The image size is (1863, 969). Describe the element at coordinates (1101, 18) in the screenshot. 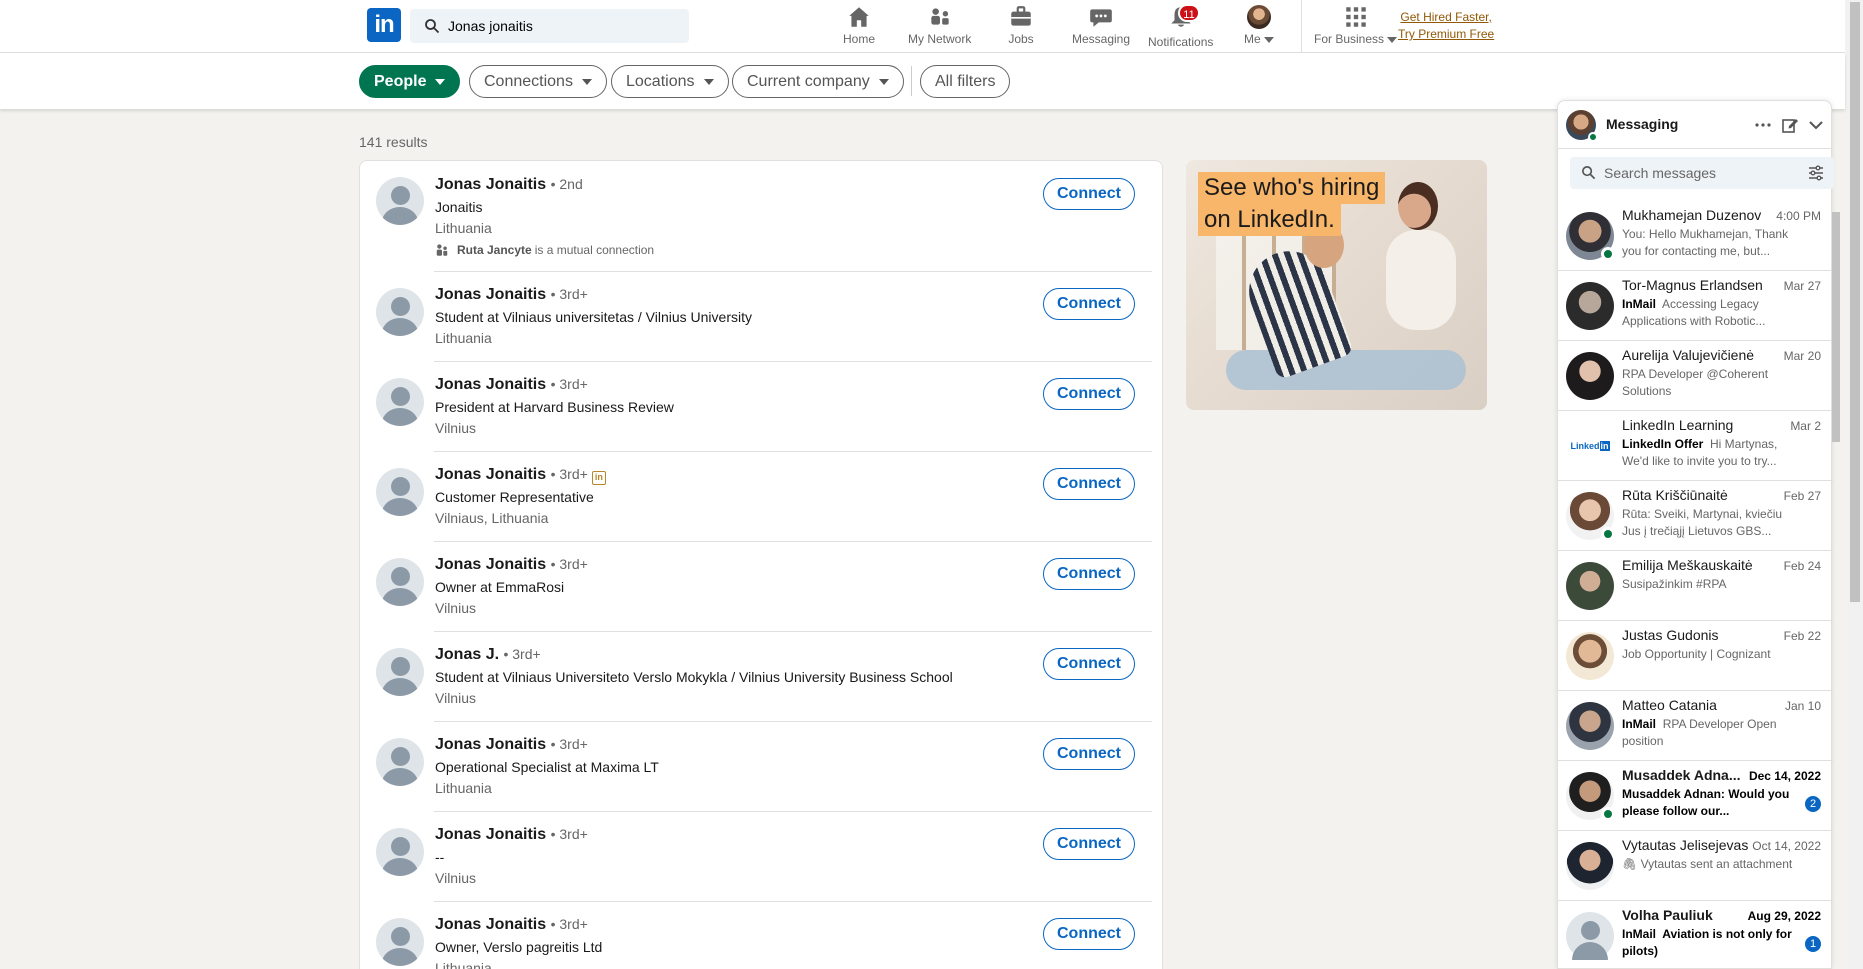

I see `messaging-icon` at that location.